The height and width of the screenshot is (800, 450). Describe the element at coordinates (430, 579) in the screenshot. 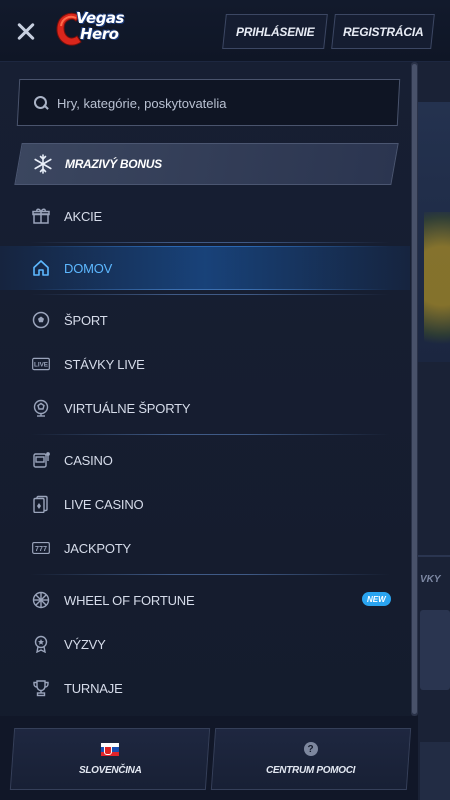

I see `background-cut-text: VKY` at that location.